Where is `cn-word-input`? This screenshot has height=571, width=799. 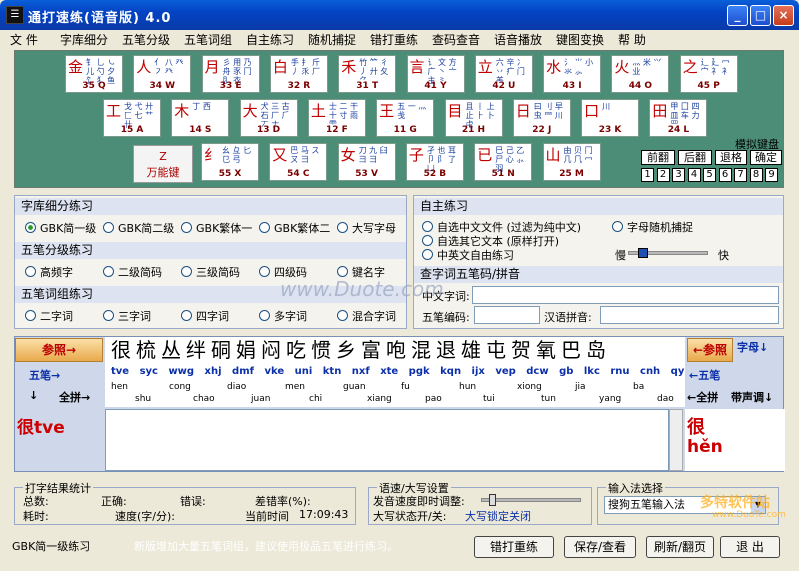 cn-word-input is located at coordinates (625, 295).